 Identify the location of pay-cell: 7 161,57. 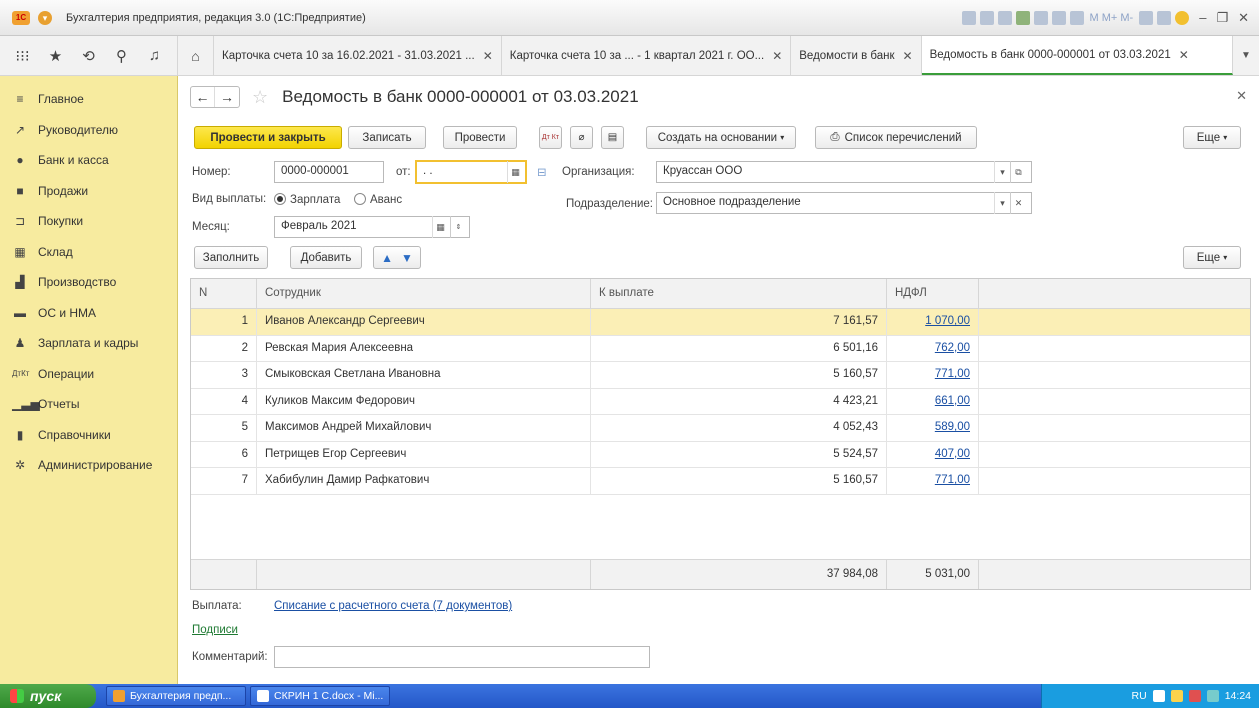
(739, 322).